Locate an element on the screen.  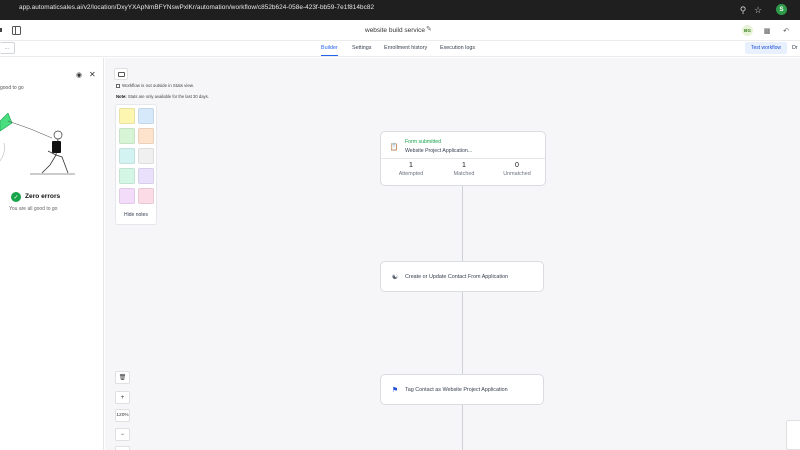
stats-view-checkbox is located at coordinates (118, 86).